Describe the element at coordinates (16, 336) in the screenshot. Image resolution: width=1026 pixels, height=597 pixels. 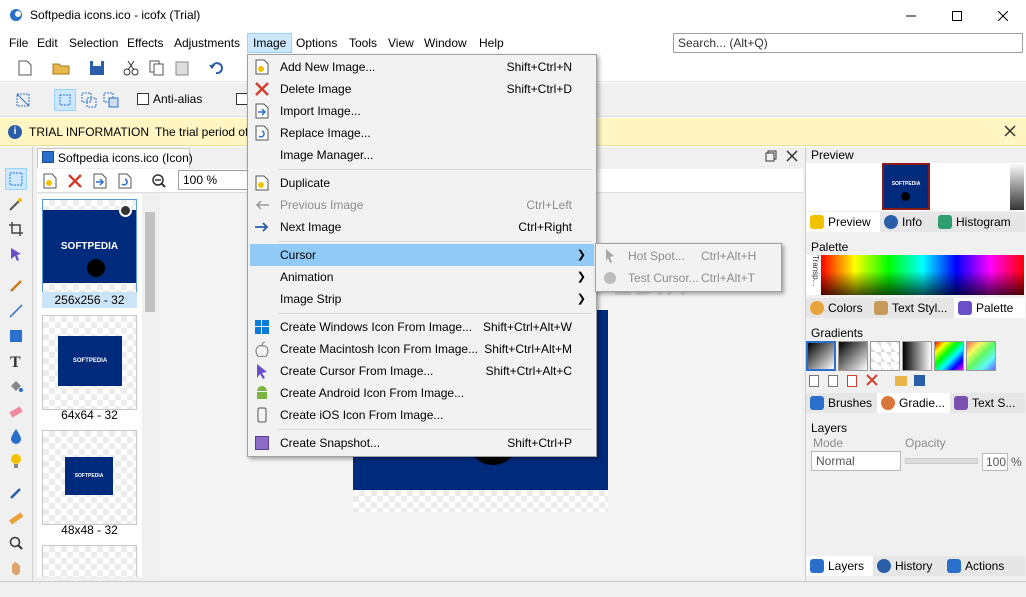
I see `rectangle-tool-icon` at that location.